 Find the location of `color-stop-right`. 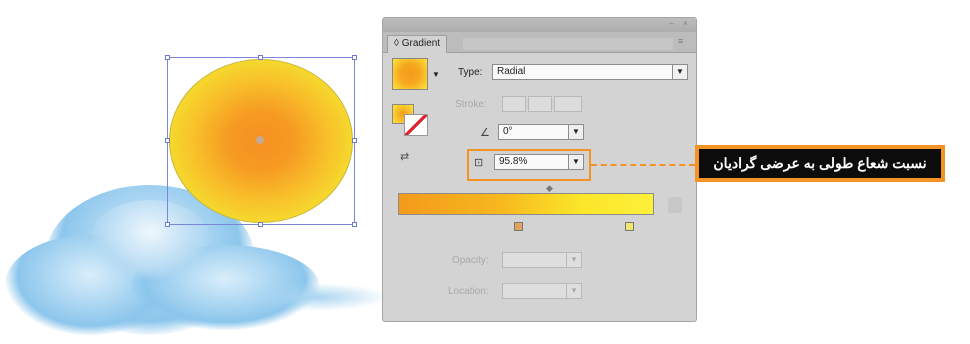

color-stop-right is located at coordinates (629, 226).